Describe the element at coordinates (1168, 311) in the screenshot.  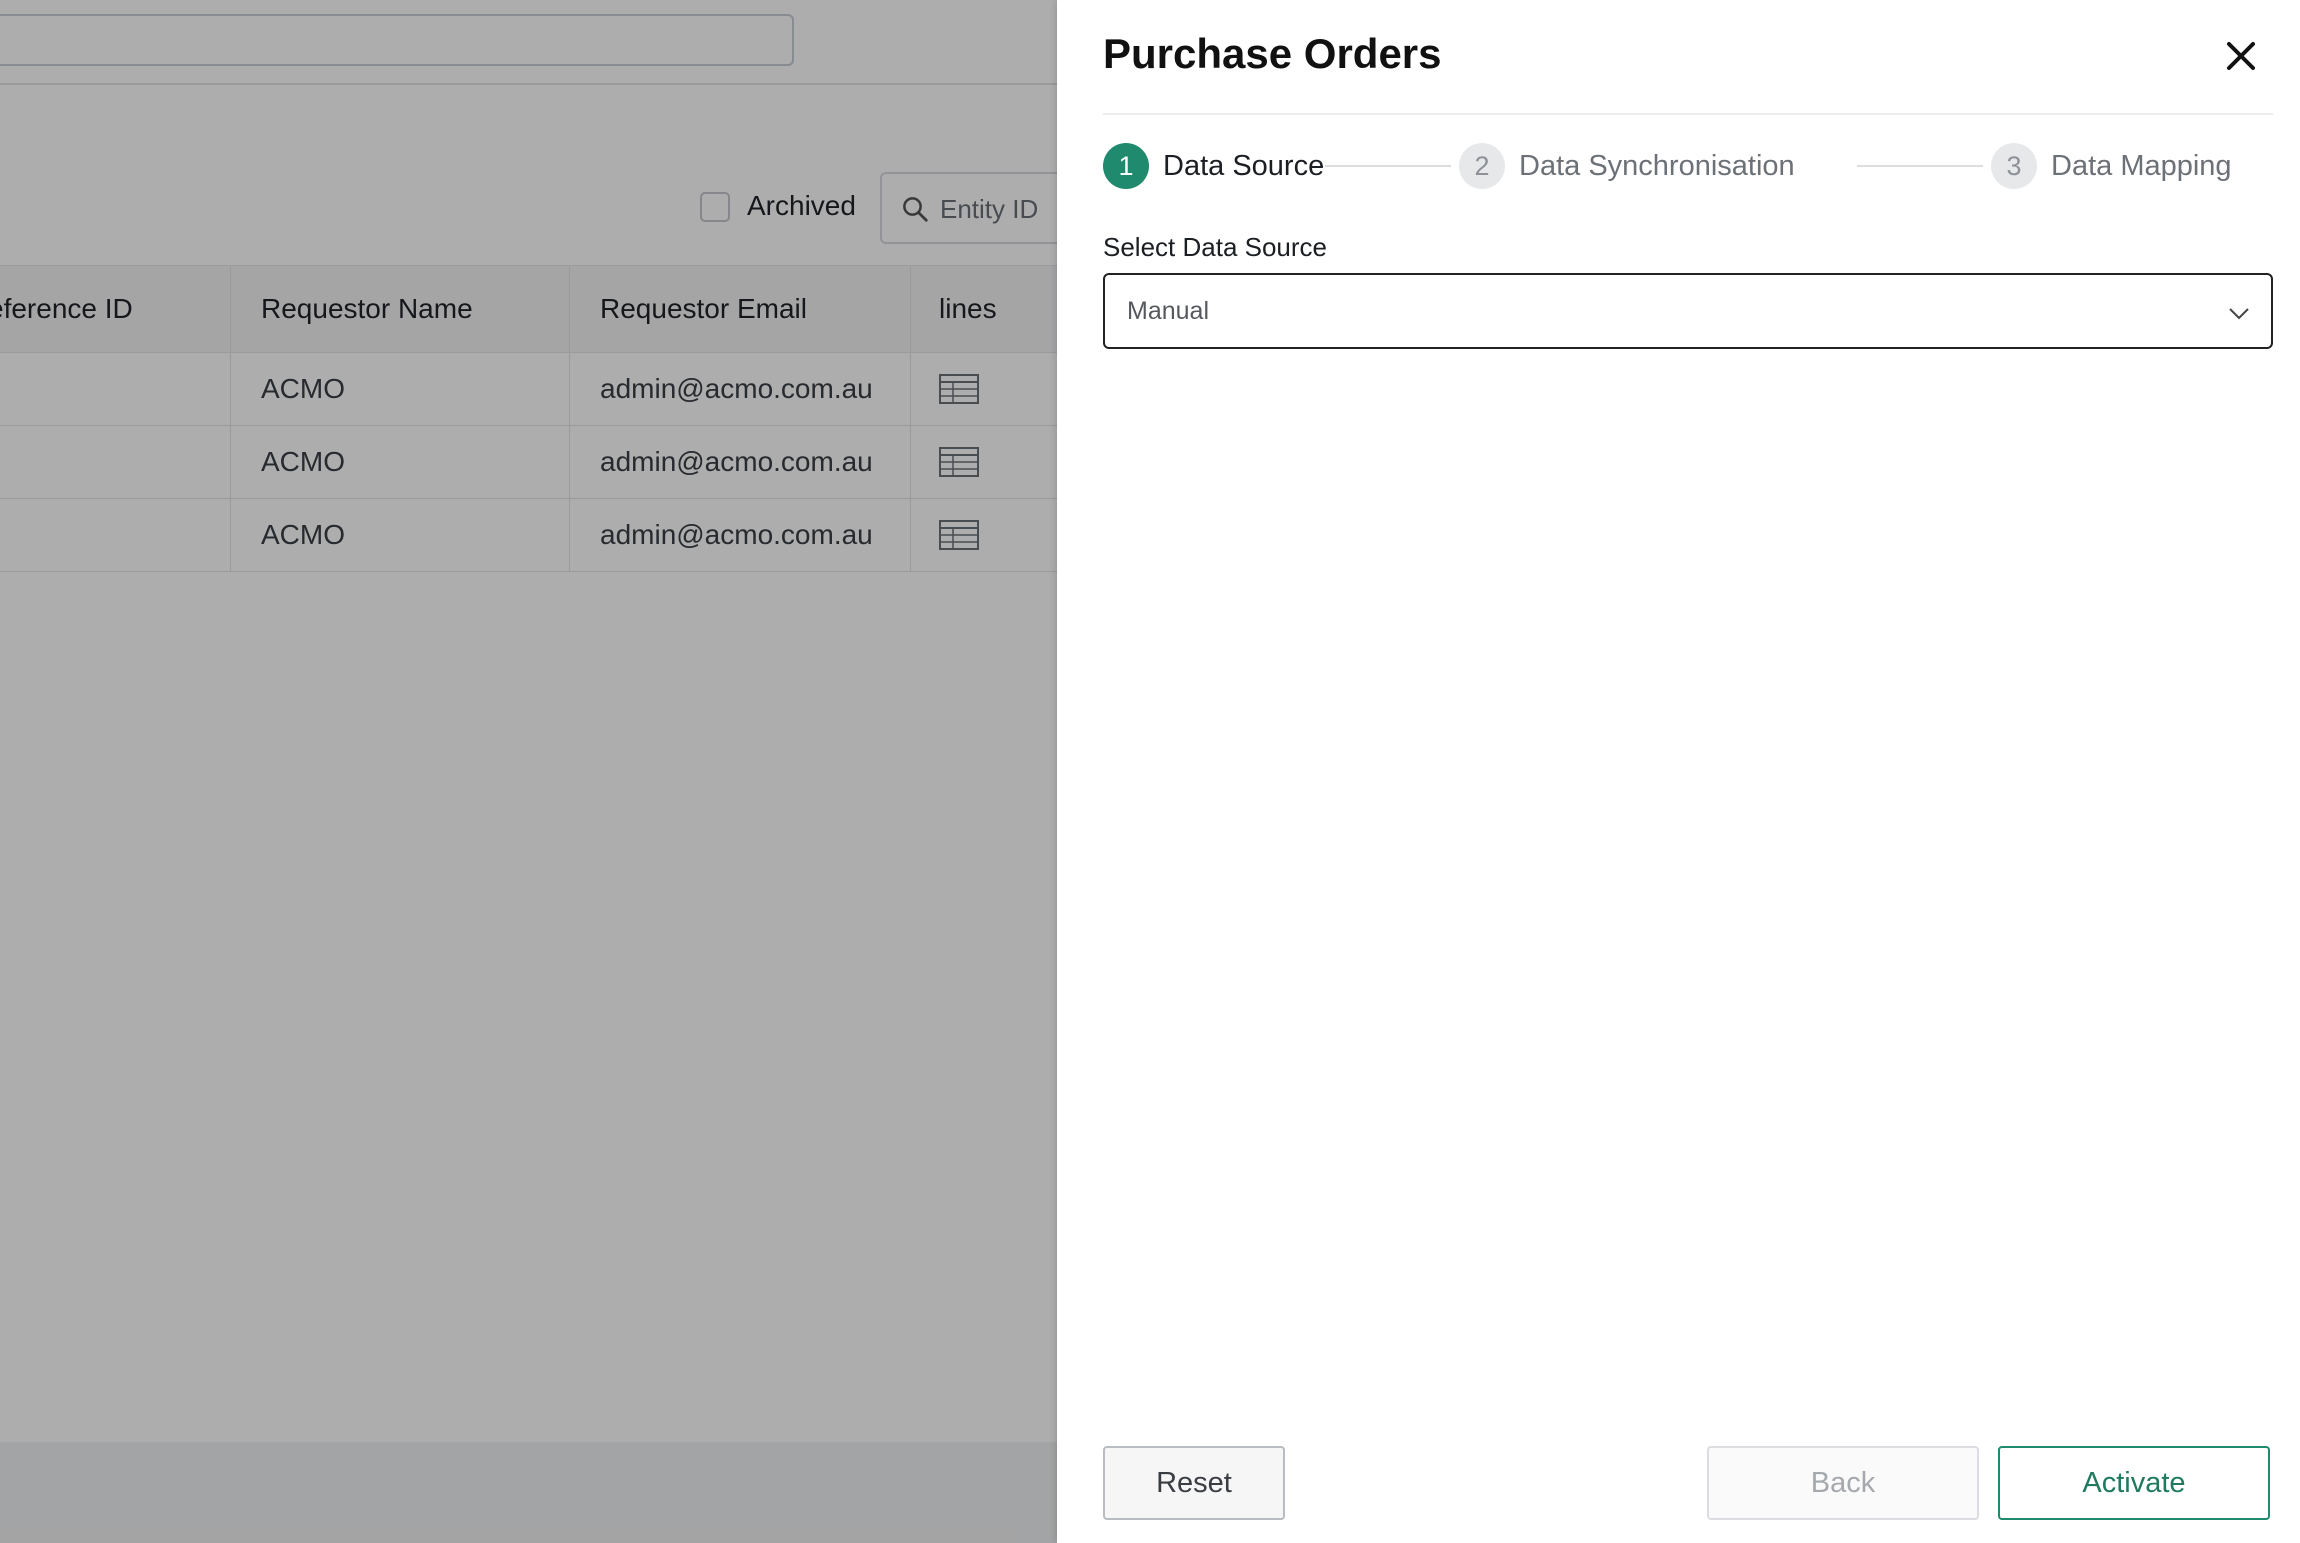
I see `data-source-value: Manual` at that location.